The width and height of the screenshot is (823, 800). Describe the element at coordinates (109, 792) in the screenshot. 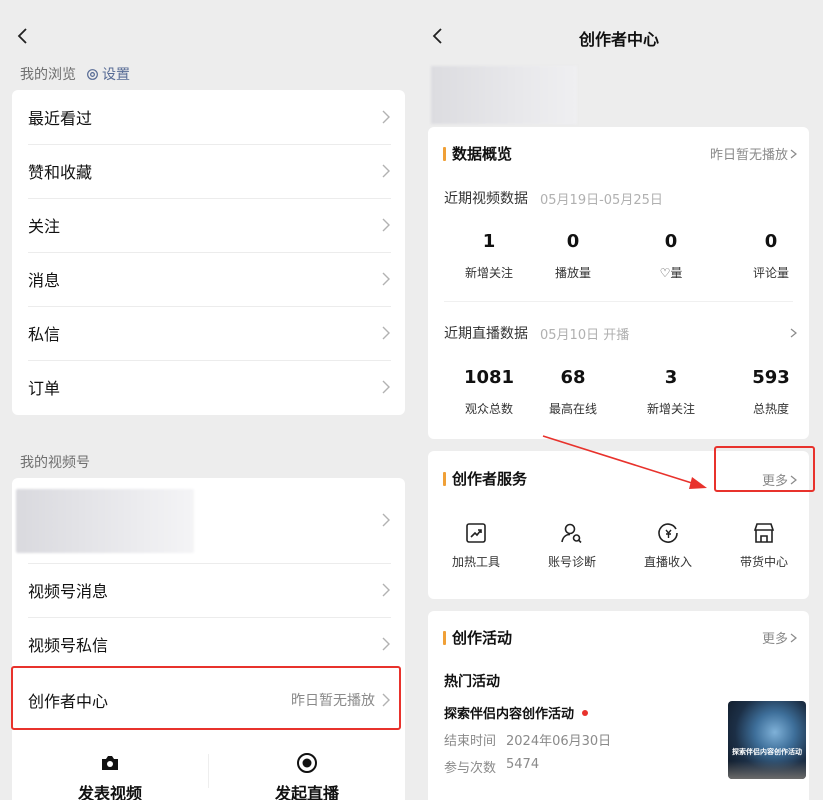

I see `publish-video-label: 发表视频` at that location.